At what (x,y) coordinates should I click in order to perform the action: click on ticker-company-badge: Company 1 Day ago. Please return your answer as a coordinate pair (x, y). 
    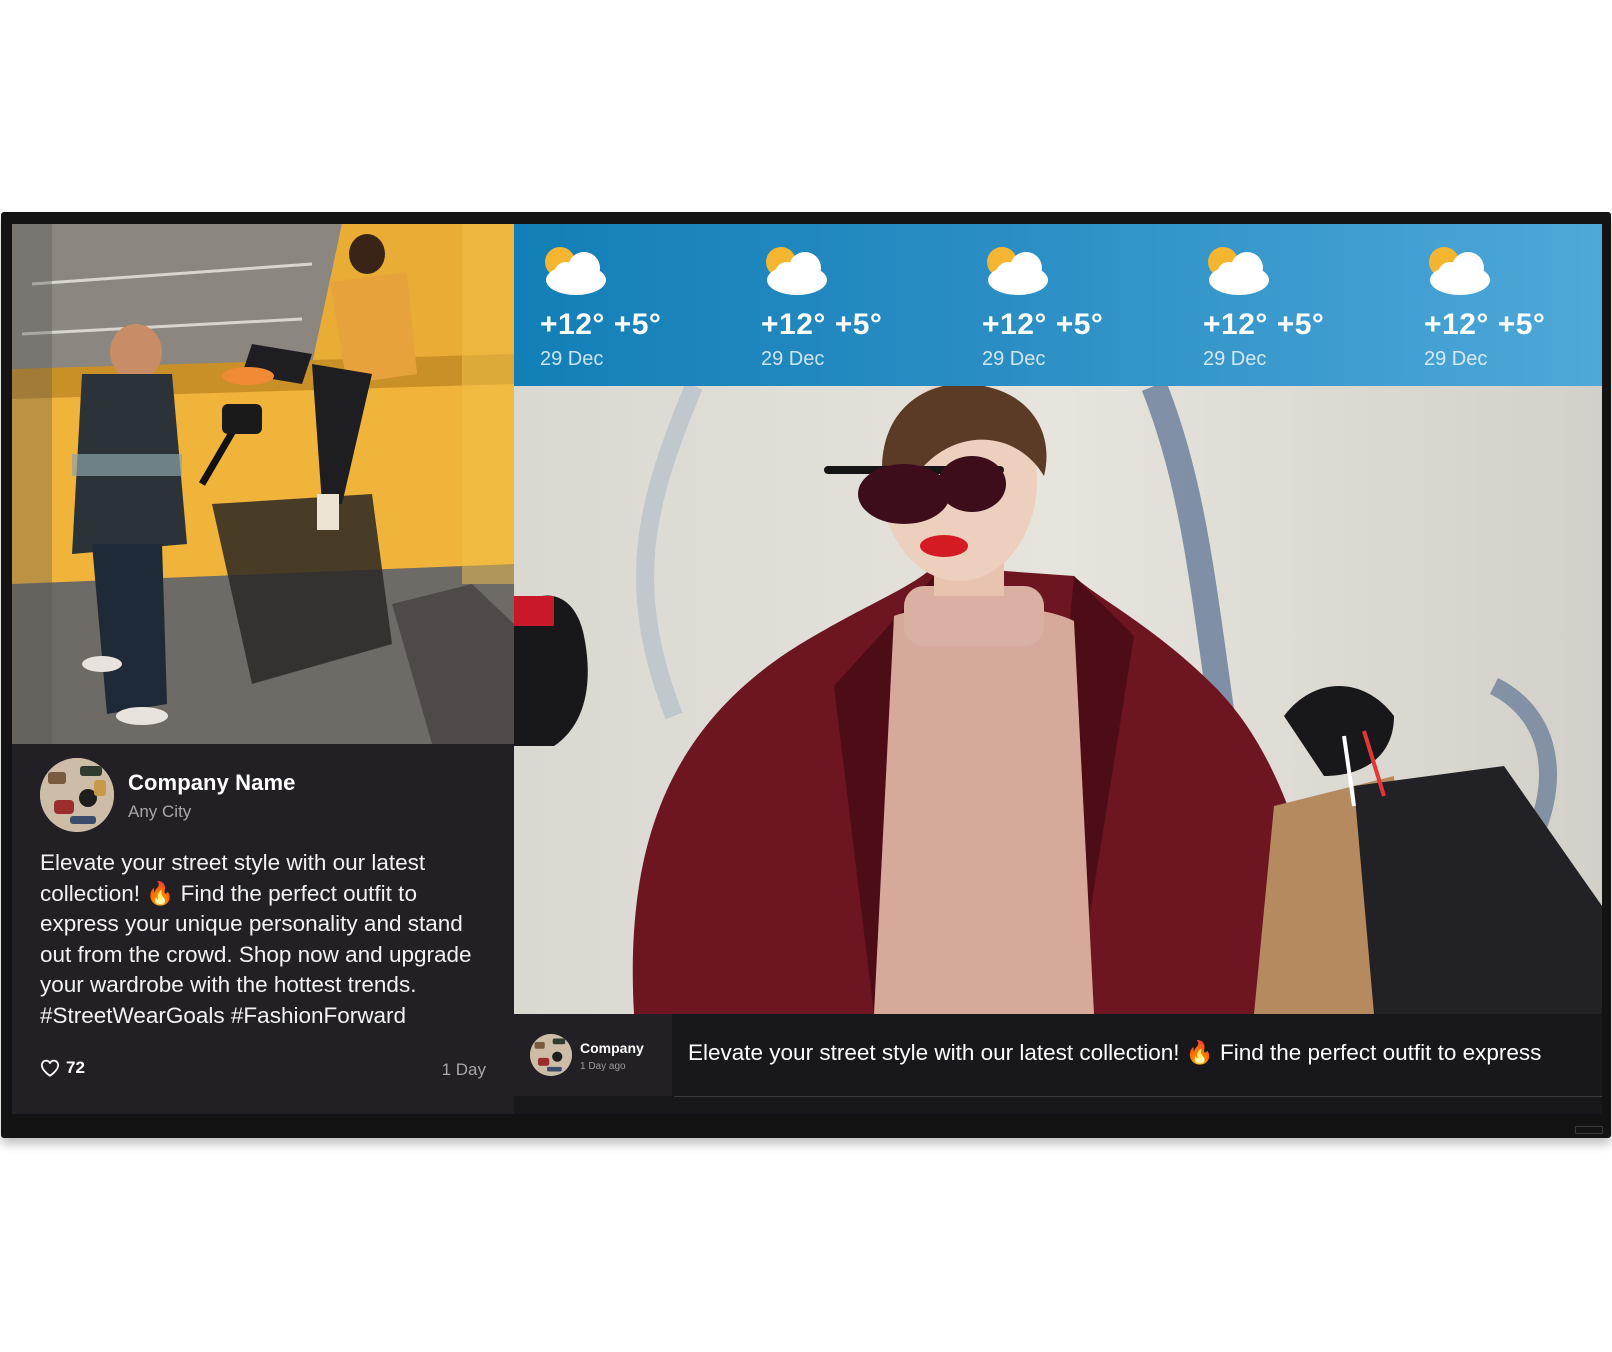
    Looking at the image, I should click on (593, 1055).